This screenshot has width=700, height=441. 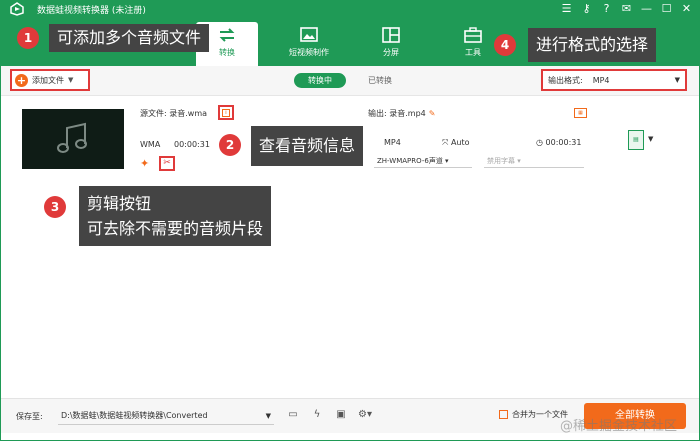 I want to click on tab-short-video-label: 短视频制作, so click(x=309, y=52).